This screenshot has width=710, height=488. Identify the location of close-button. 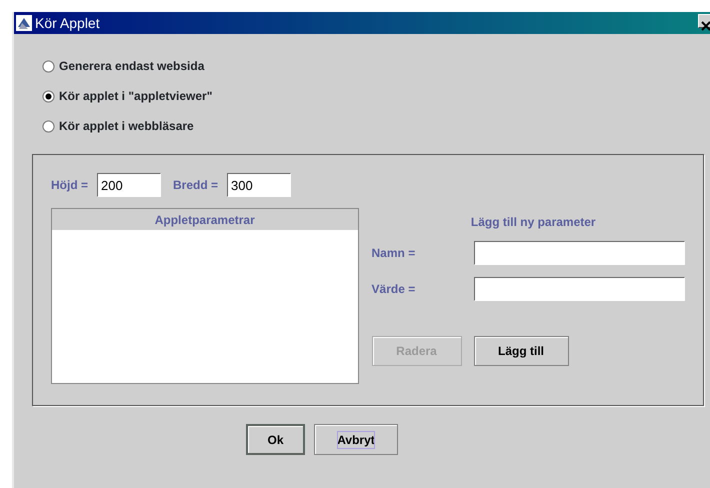
(704, 21).